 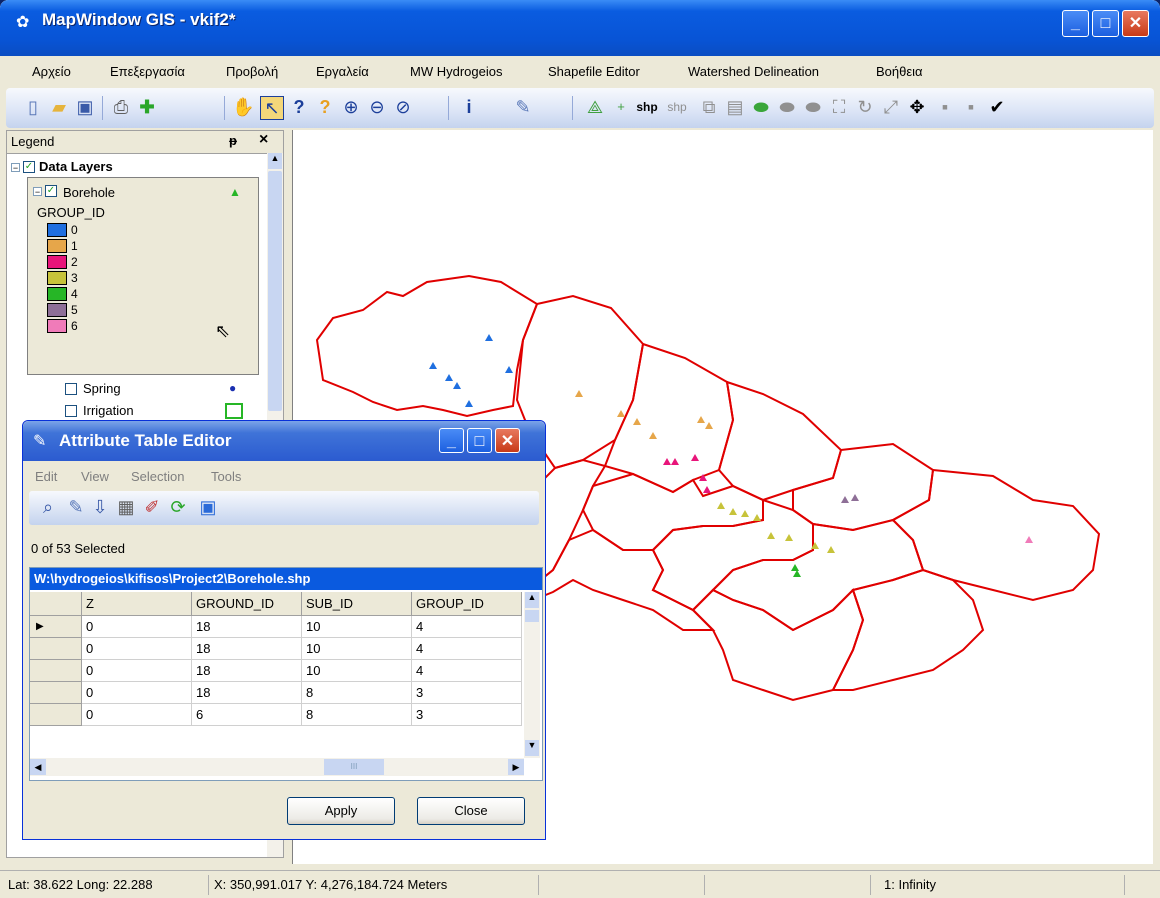 What do you see at coordinates (997, 107) in the screenshot?
I see `check-icon: ✔` at bounding box center [997, 107].